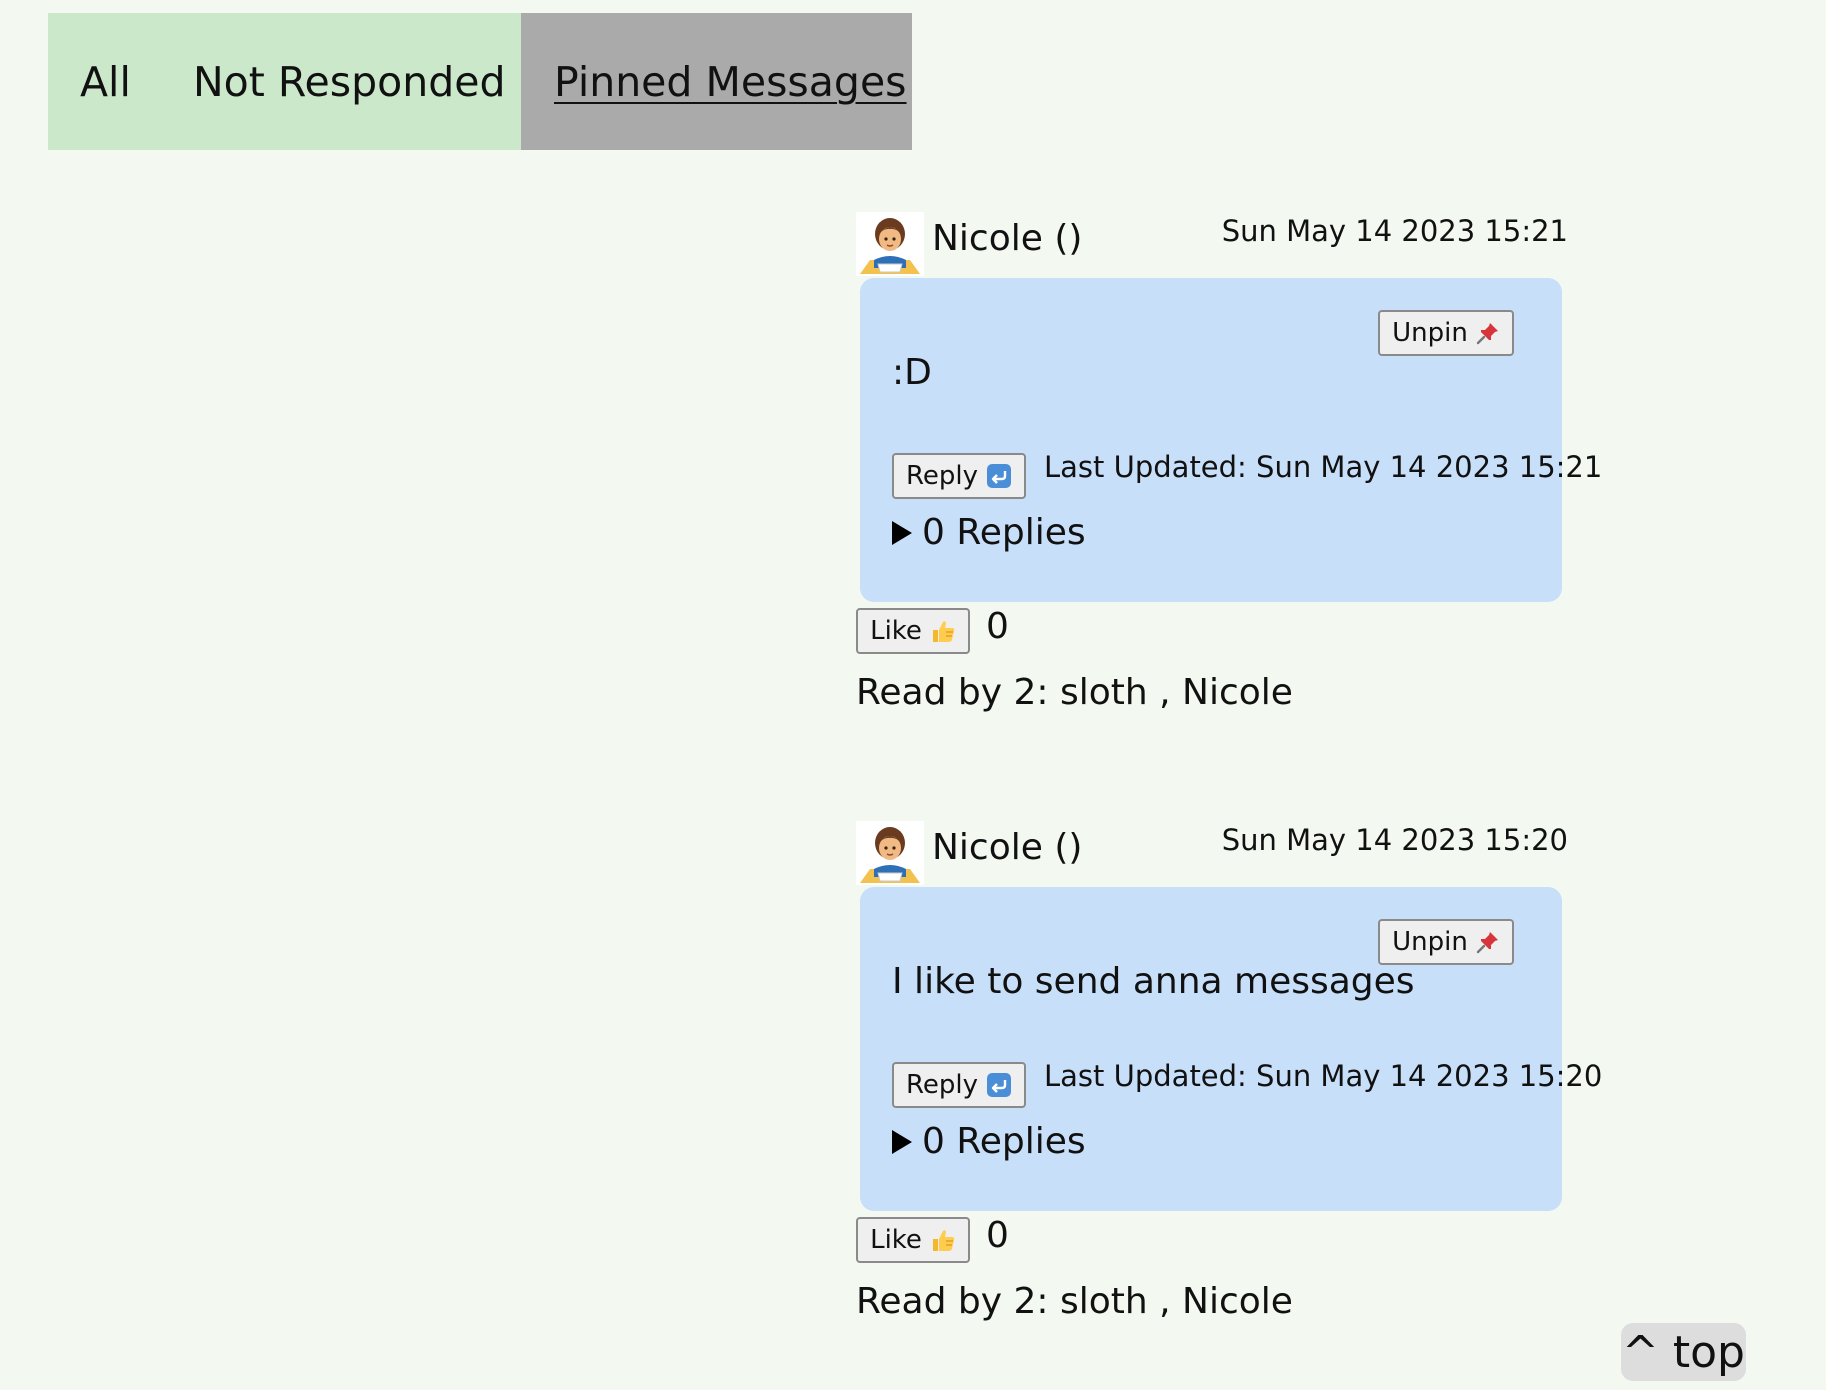 This screenshot has width=1826, height=1390. I want to click on tab-not-responded: Not Responded, so click(357, 81).